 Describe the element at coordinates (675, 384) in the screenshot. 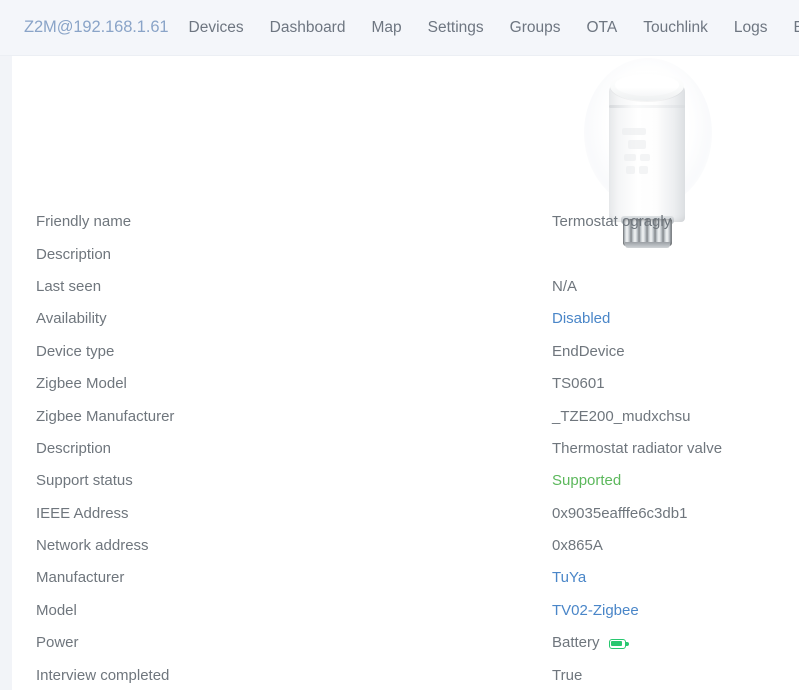

I see `info-value: TS0601` at that location.